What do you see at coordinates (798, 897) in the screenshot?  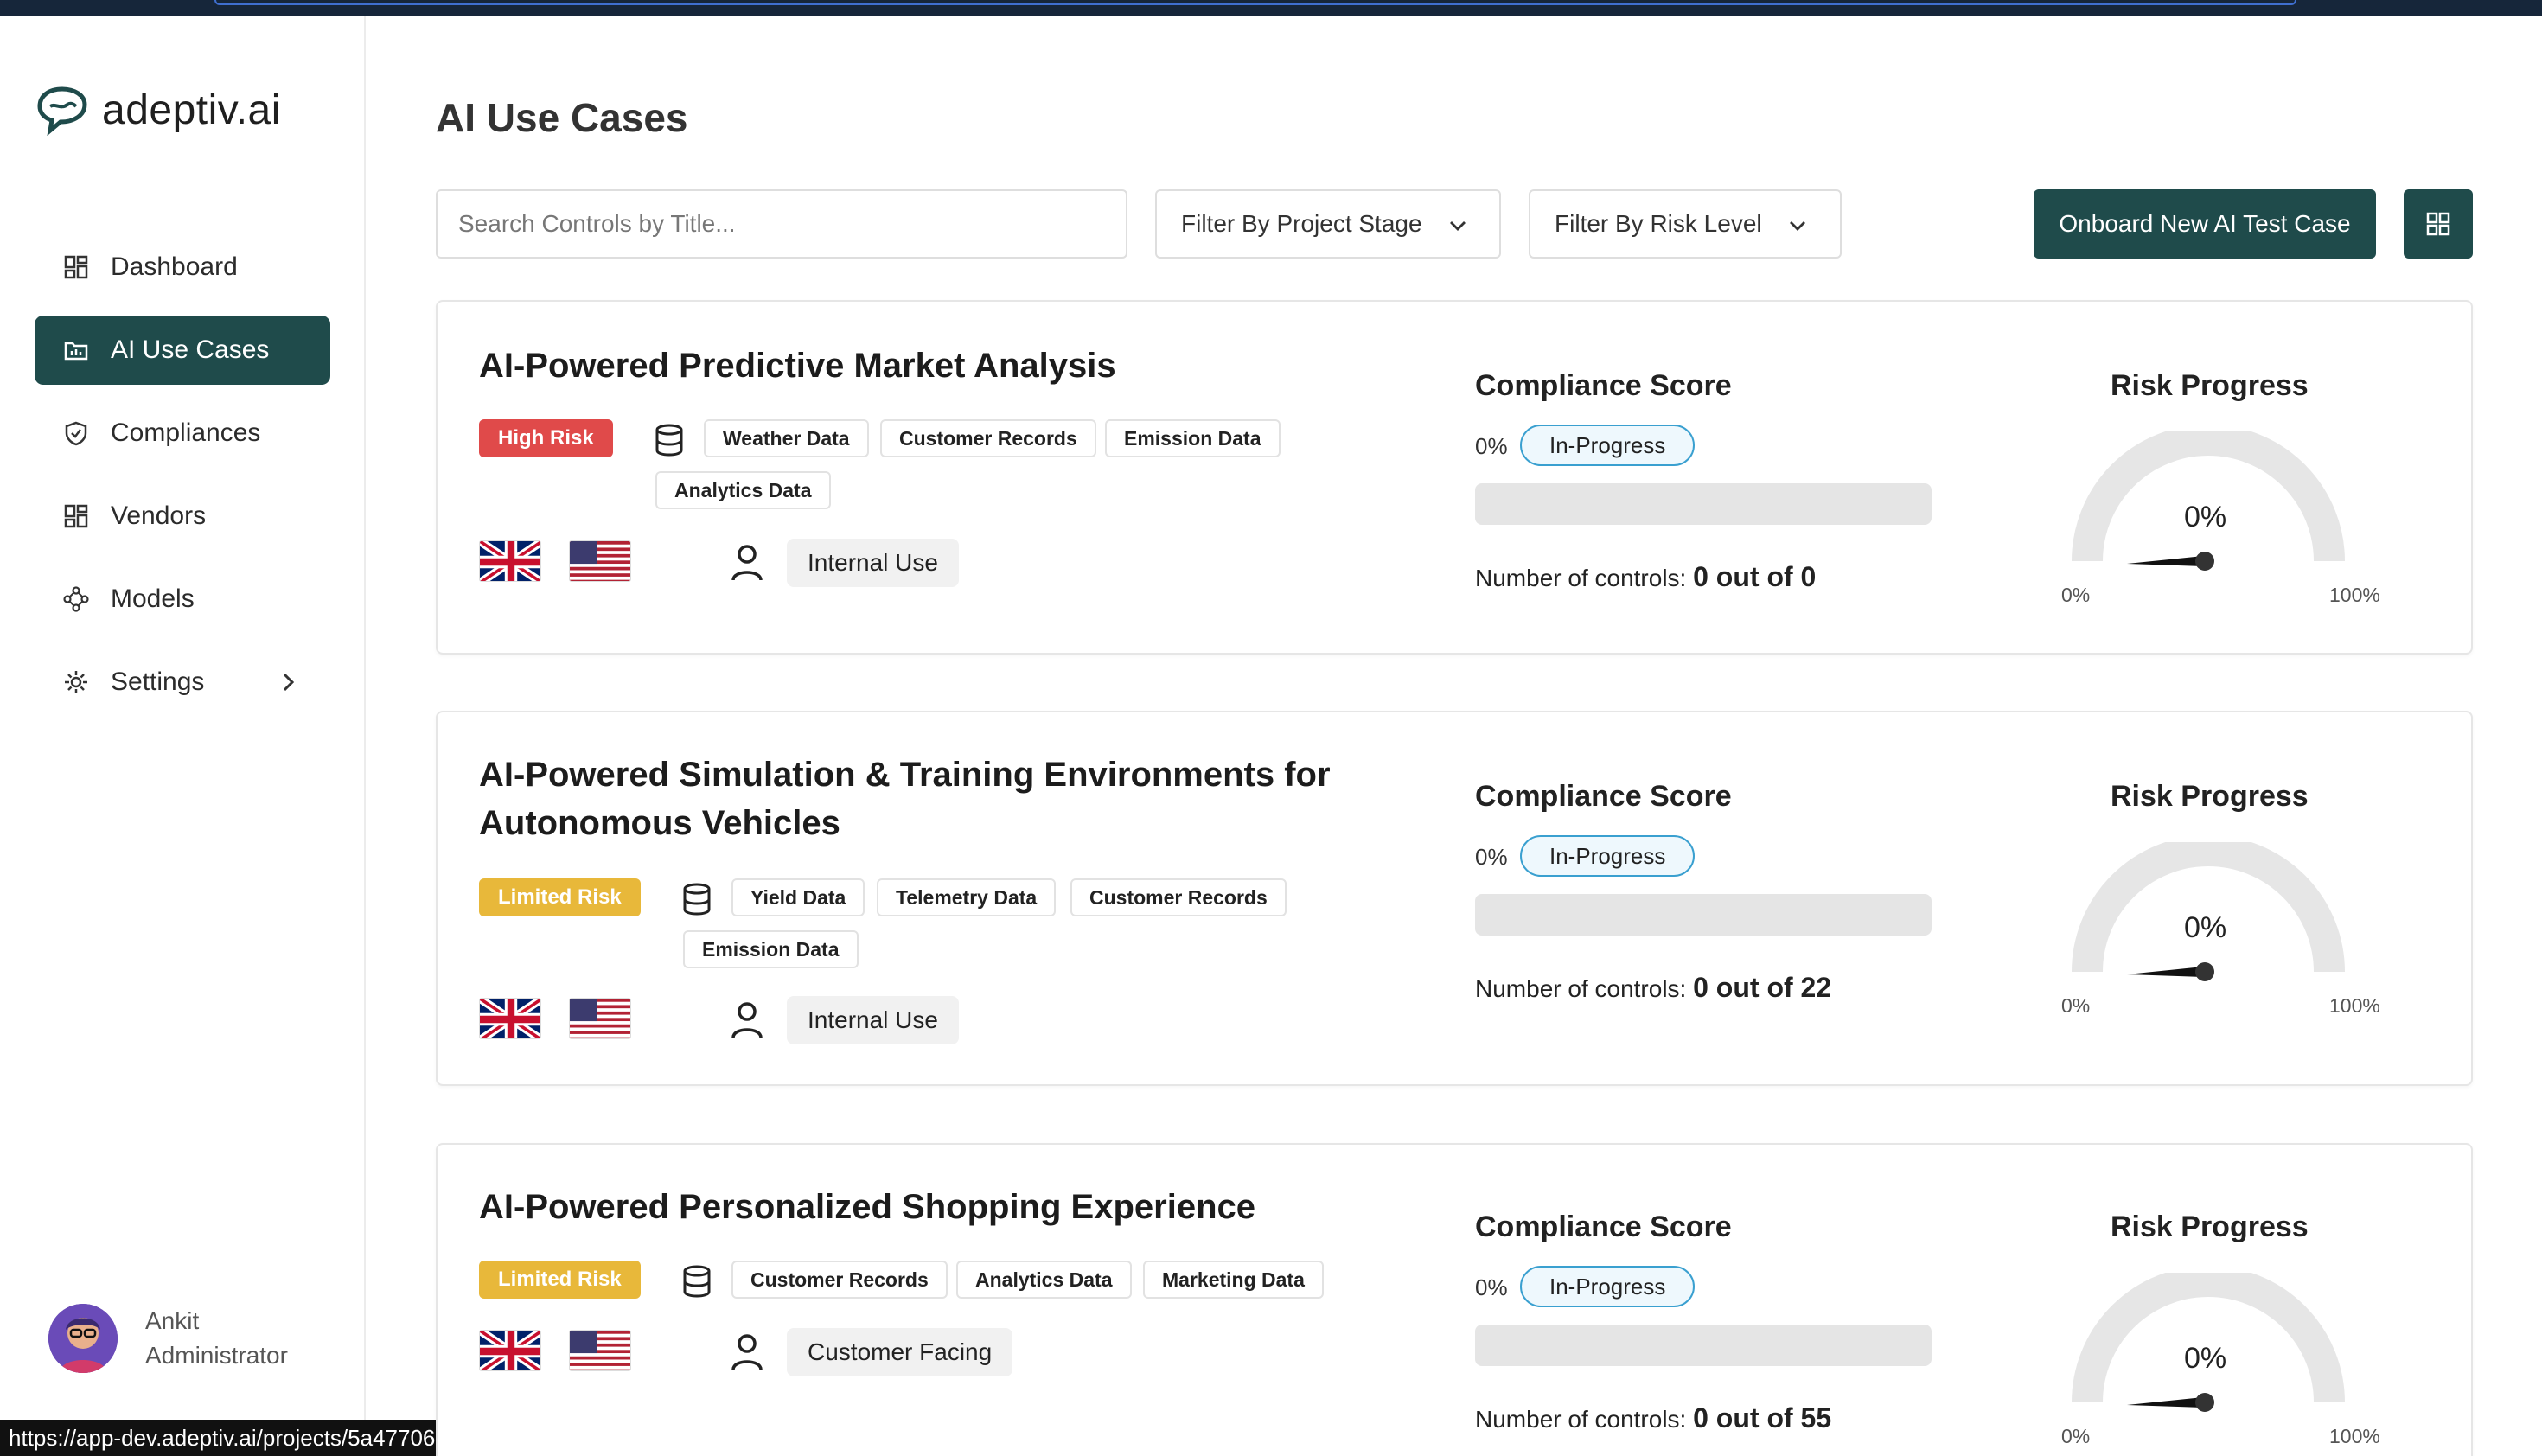 I see `data-tag: Yield Data` at bounding box center [798, 897].